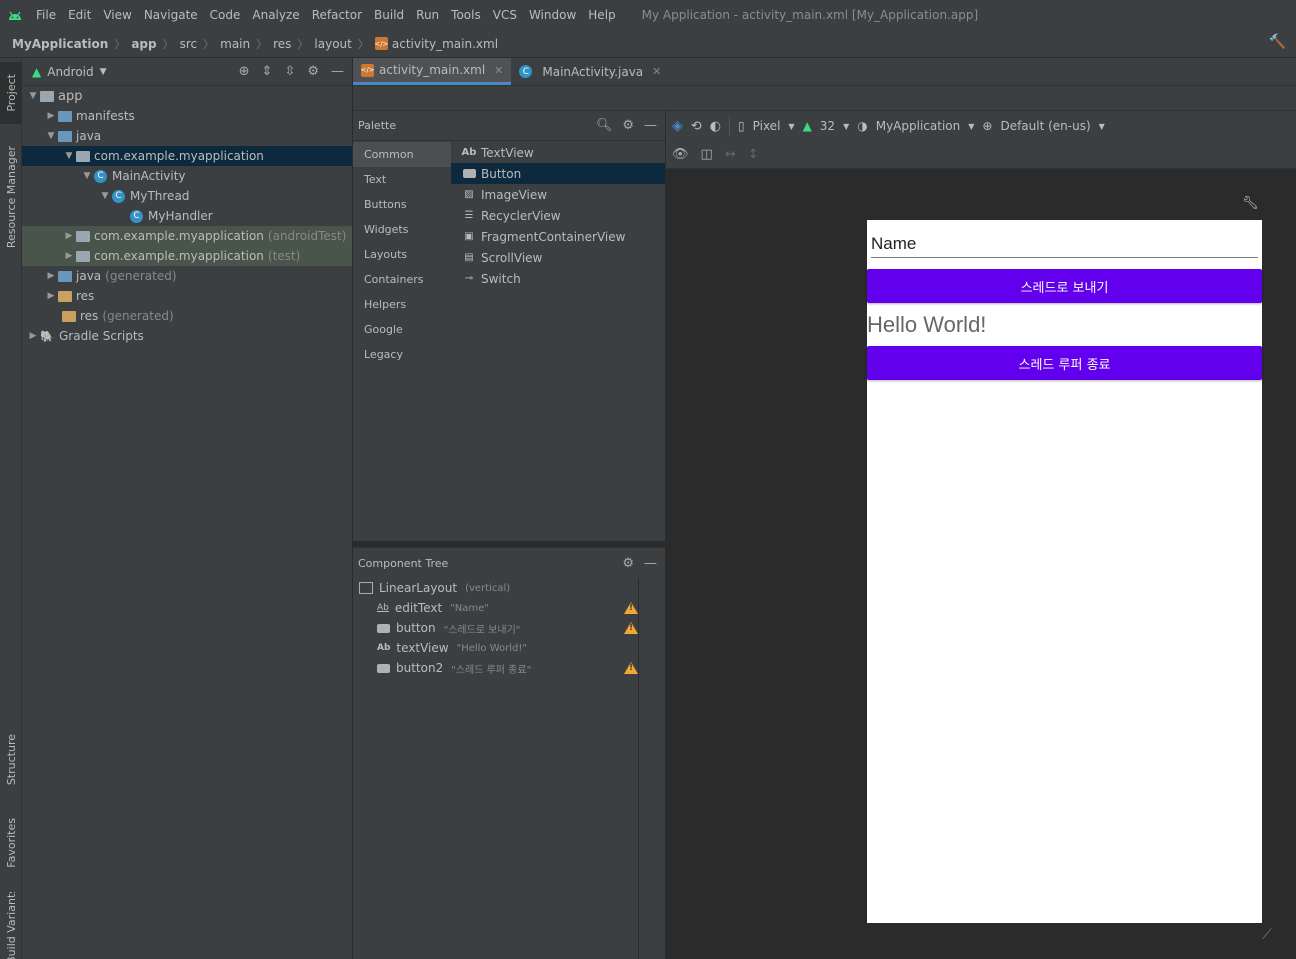  Describe the element at coordinates (505, 15) in the screenshot. I see `menu-vcs: VCS` at that location.